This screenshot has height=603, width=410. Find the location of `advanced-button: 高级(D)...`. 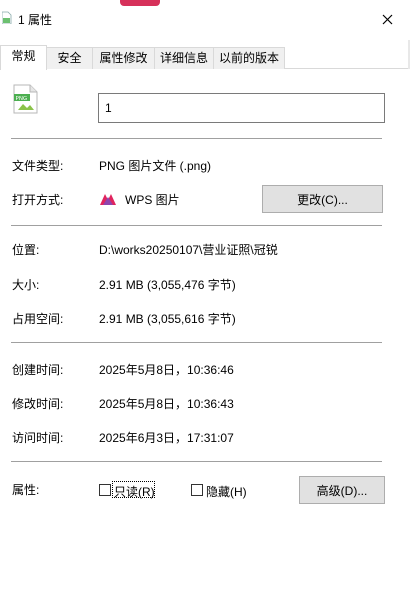

advanced-button: 高级(D)... is located at coordinates (342, 490).